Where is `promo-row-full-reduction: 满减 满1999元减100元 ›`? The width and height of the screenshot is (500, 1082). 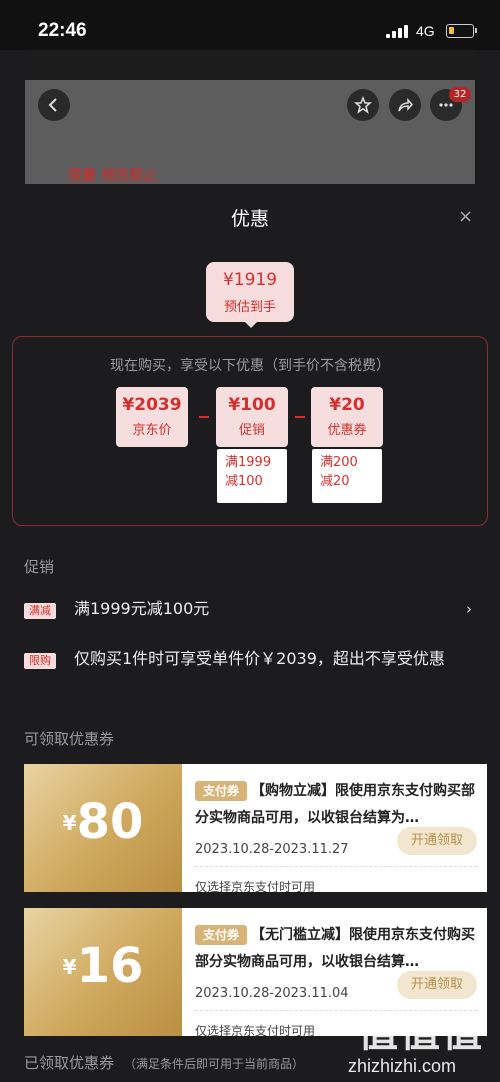 promo-row-full-reduction: 满减 满1999元减100元 › is located at coordinates (250, 610).